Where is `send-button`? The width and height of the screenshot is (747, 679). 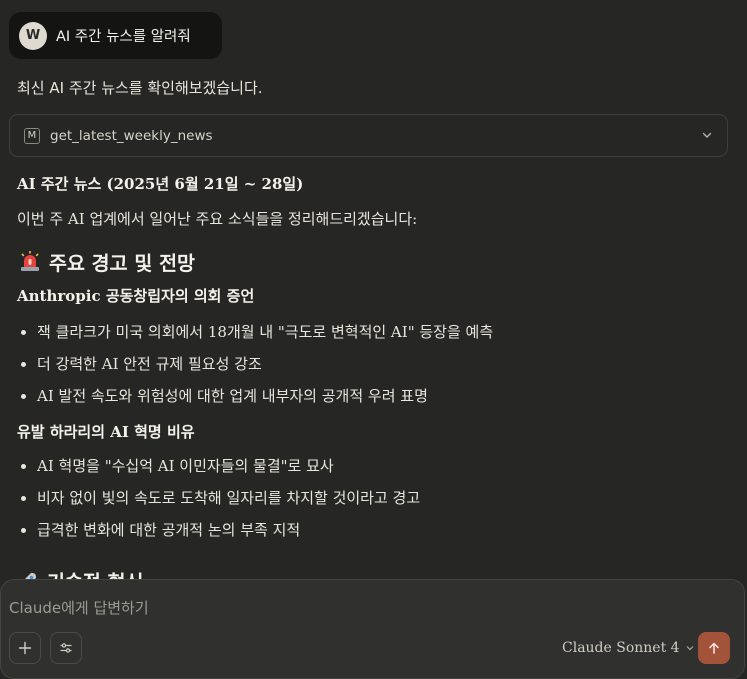 send-button is located at coordinates (714, 648).